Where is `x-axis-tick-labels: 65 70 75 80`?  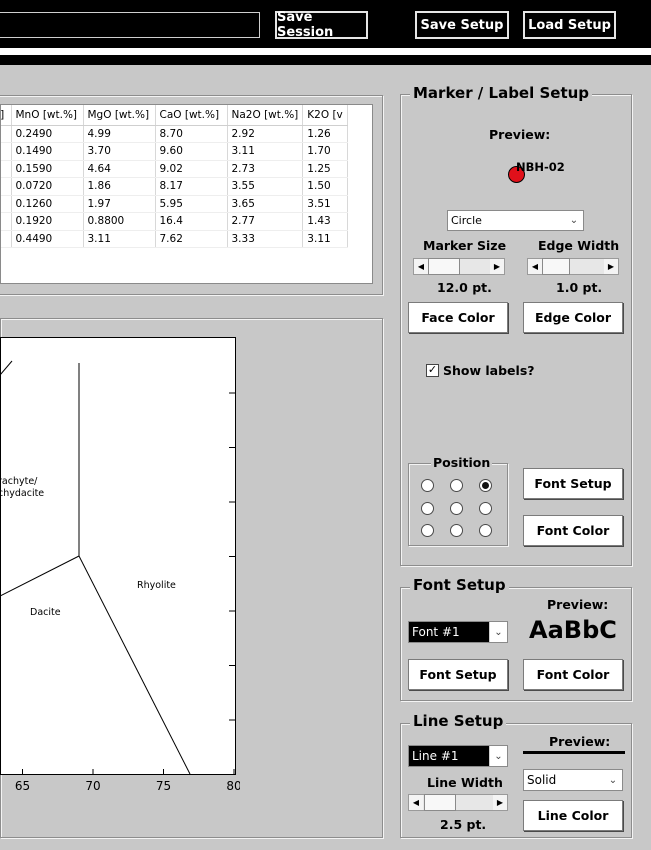
x-axis-tick-labels: 65 70 75 80 is located at coordinates (127, 786).